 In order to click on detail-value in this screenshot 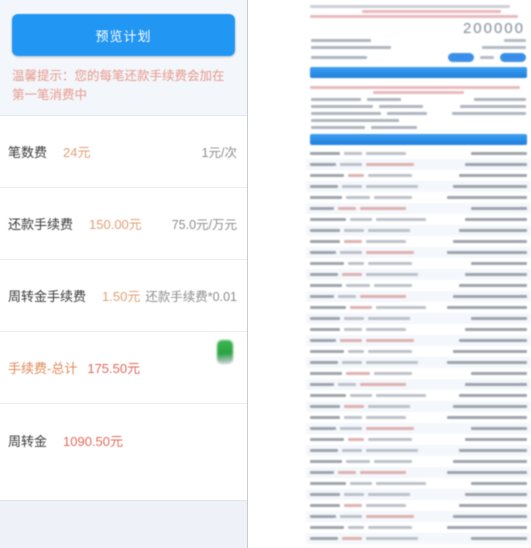, I will do `click(394, 127)`.